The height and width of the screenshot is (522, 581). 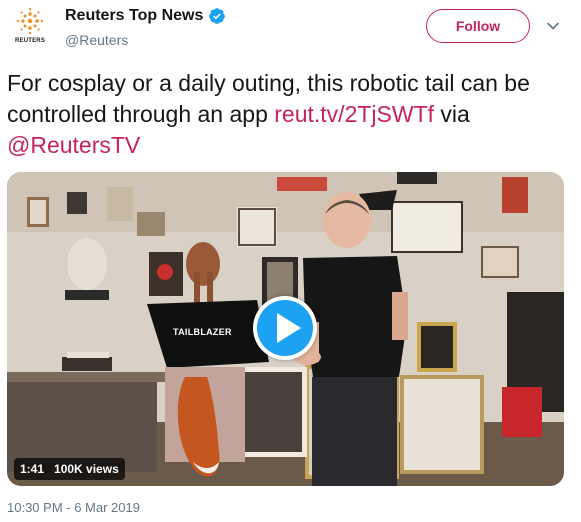 What do you see at coordinates (553, 26) in the screenshot?
I see `chevron-down-icon` at bounding box center [553, 26].